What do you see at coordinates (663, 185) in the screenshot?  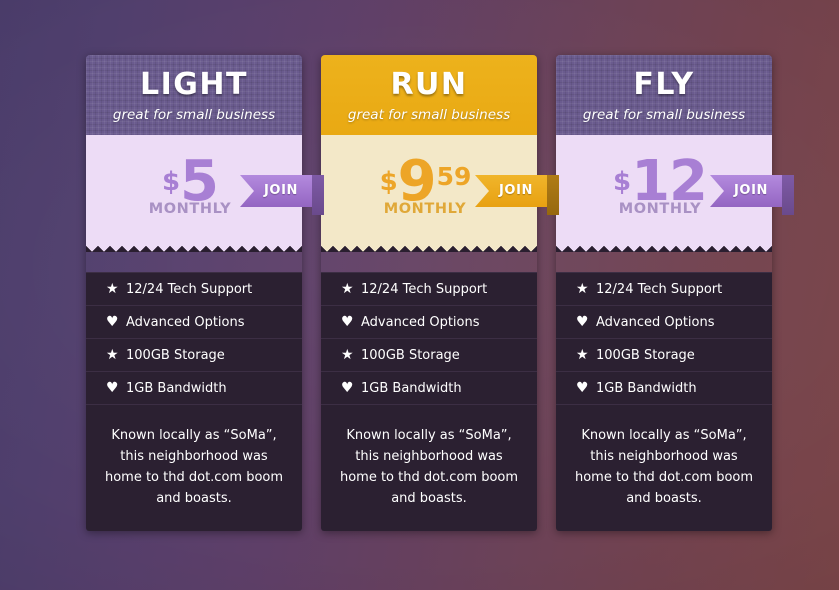 I see `price-value: $12 MONTHLY` at bounding box center [663, 185].